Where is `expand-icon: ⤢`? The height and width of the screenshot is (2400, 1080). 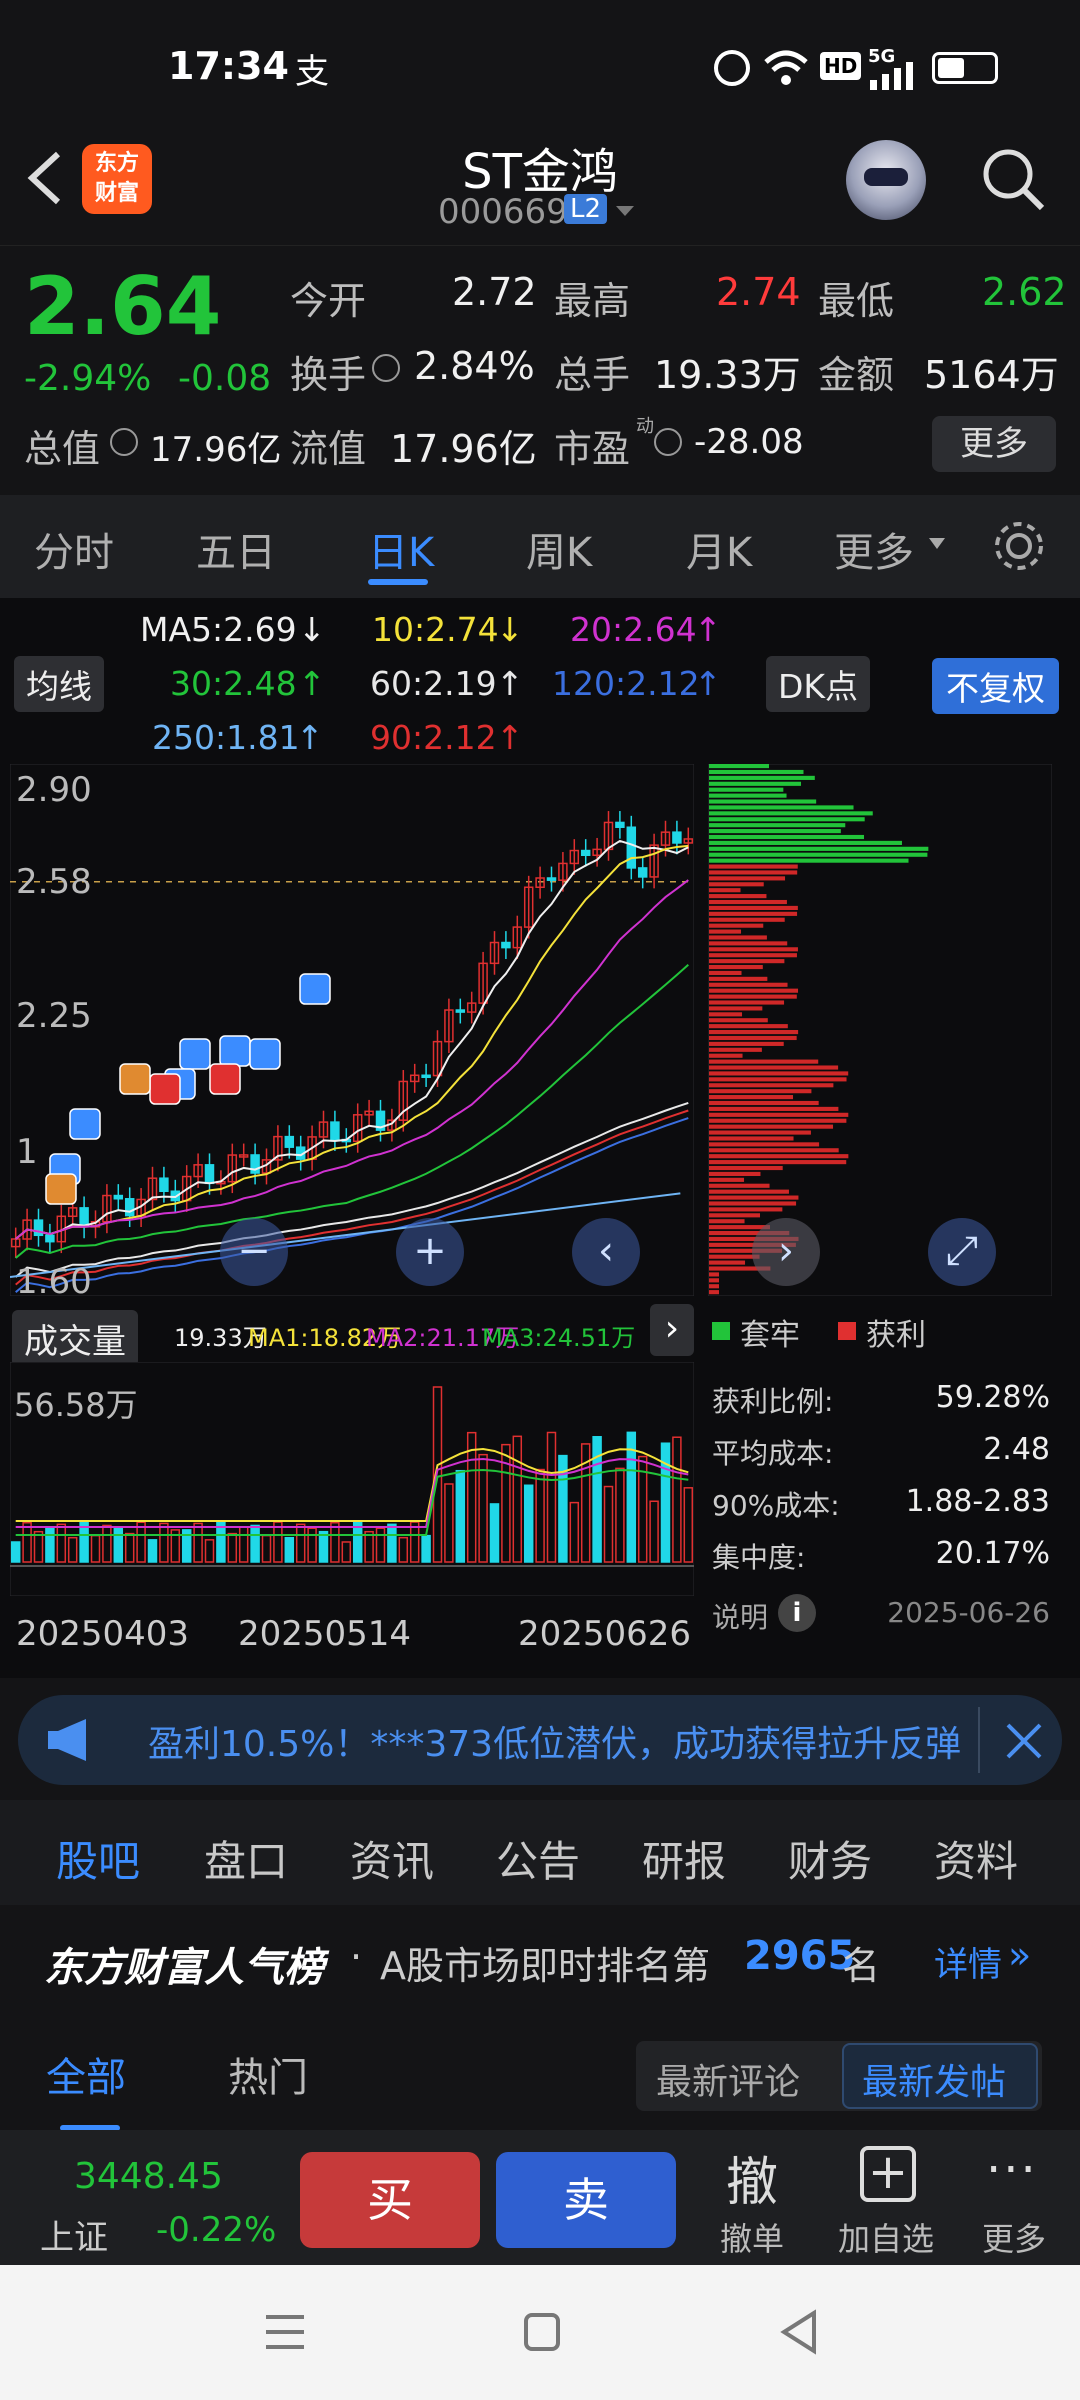 expand-icon: ⤢ is located at coordinates (962, 1252).